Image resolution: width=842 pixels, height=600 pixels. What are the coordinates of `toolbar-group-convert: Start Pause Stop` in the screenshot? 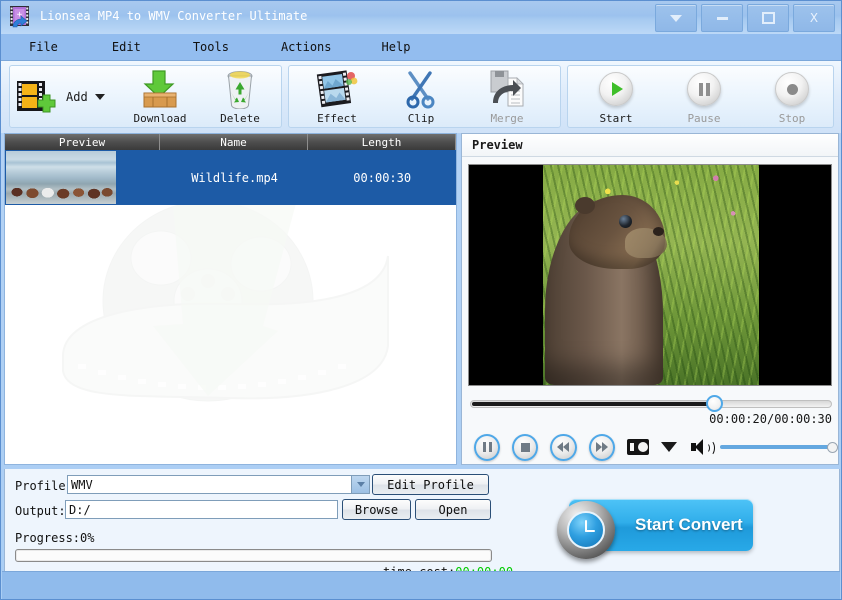 It's located at (700, 96).